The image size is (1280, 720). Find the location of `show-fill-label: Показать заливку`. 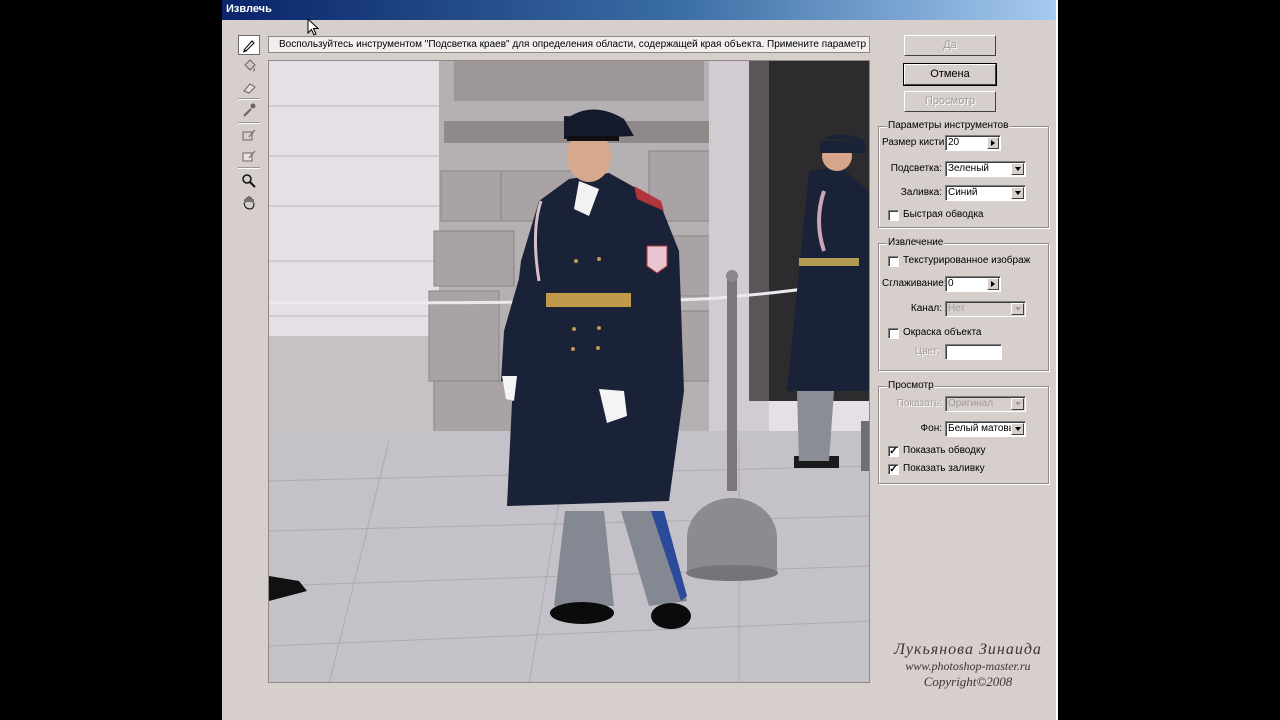

show-fill-label: Показать заливку is located at coordinates (944, 468).